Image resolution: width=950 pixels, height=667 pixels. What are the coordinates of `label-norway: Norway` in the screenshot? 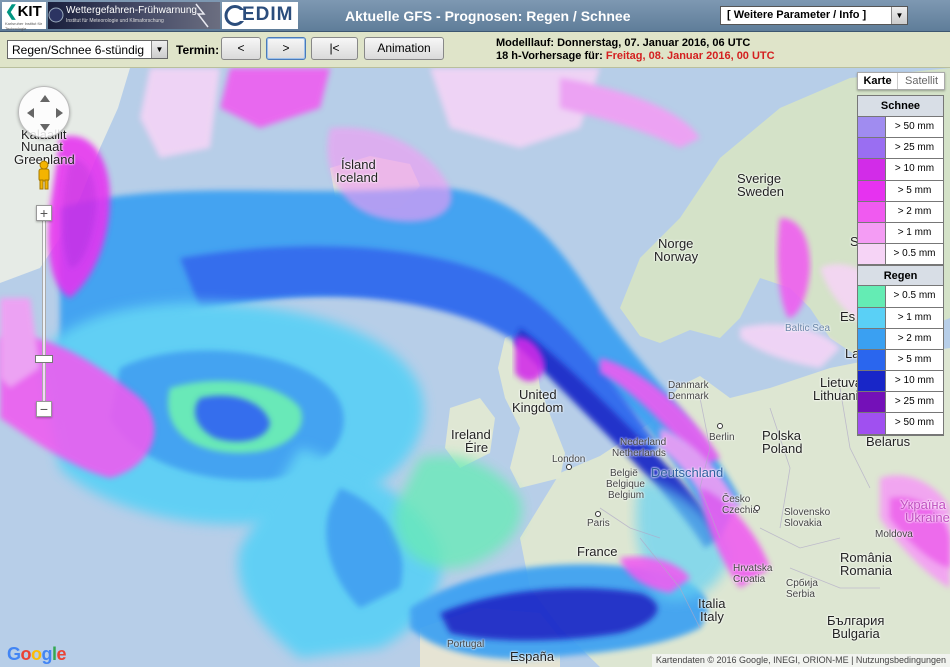 It's located at (676, 256).